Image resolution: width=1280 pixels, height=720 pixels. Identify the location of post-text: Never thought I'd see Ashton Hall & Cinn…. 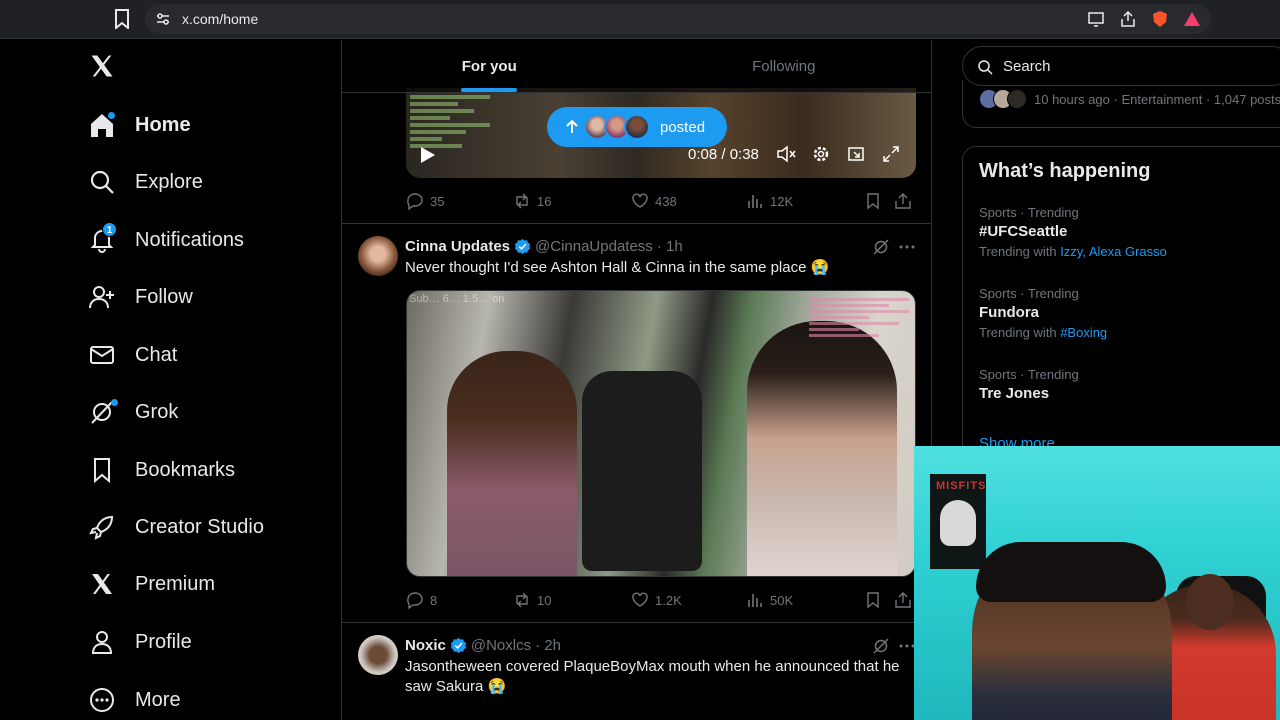
(617, 267).